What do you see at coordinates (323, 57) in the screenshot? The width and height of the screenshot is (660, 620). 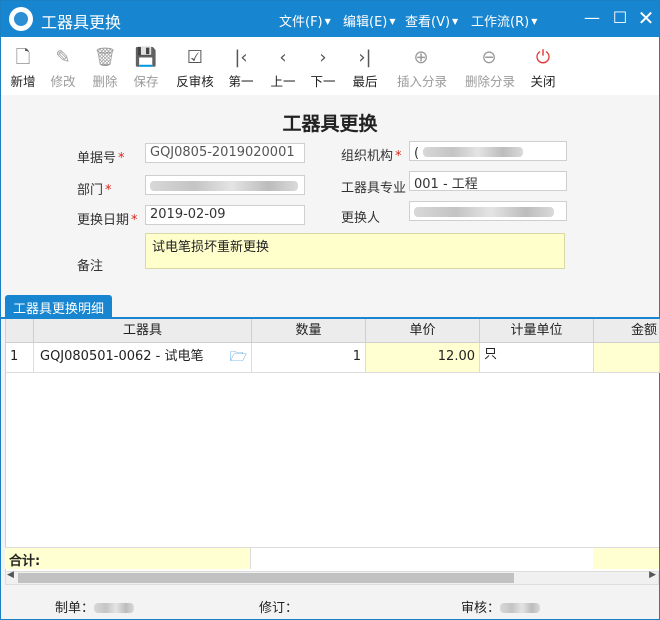 I see `next-icon: ›` at bounding box center [323, 57].